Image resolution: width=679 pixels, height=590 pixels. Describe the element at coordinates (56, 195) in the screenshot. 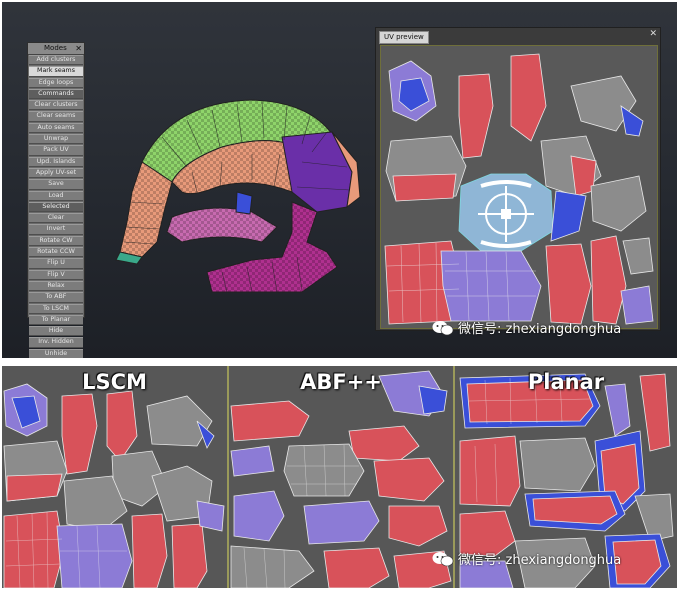

I see `mode-button-load: Load` at that location.